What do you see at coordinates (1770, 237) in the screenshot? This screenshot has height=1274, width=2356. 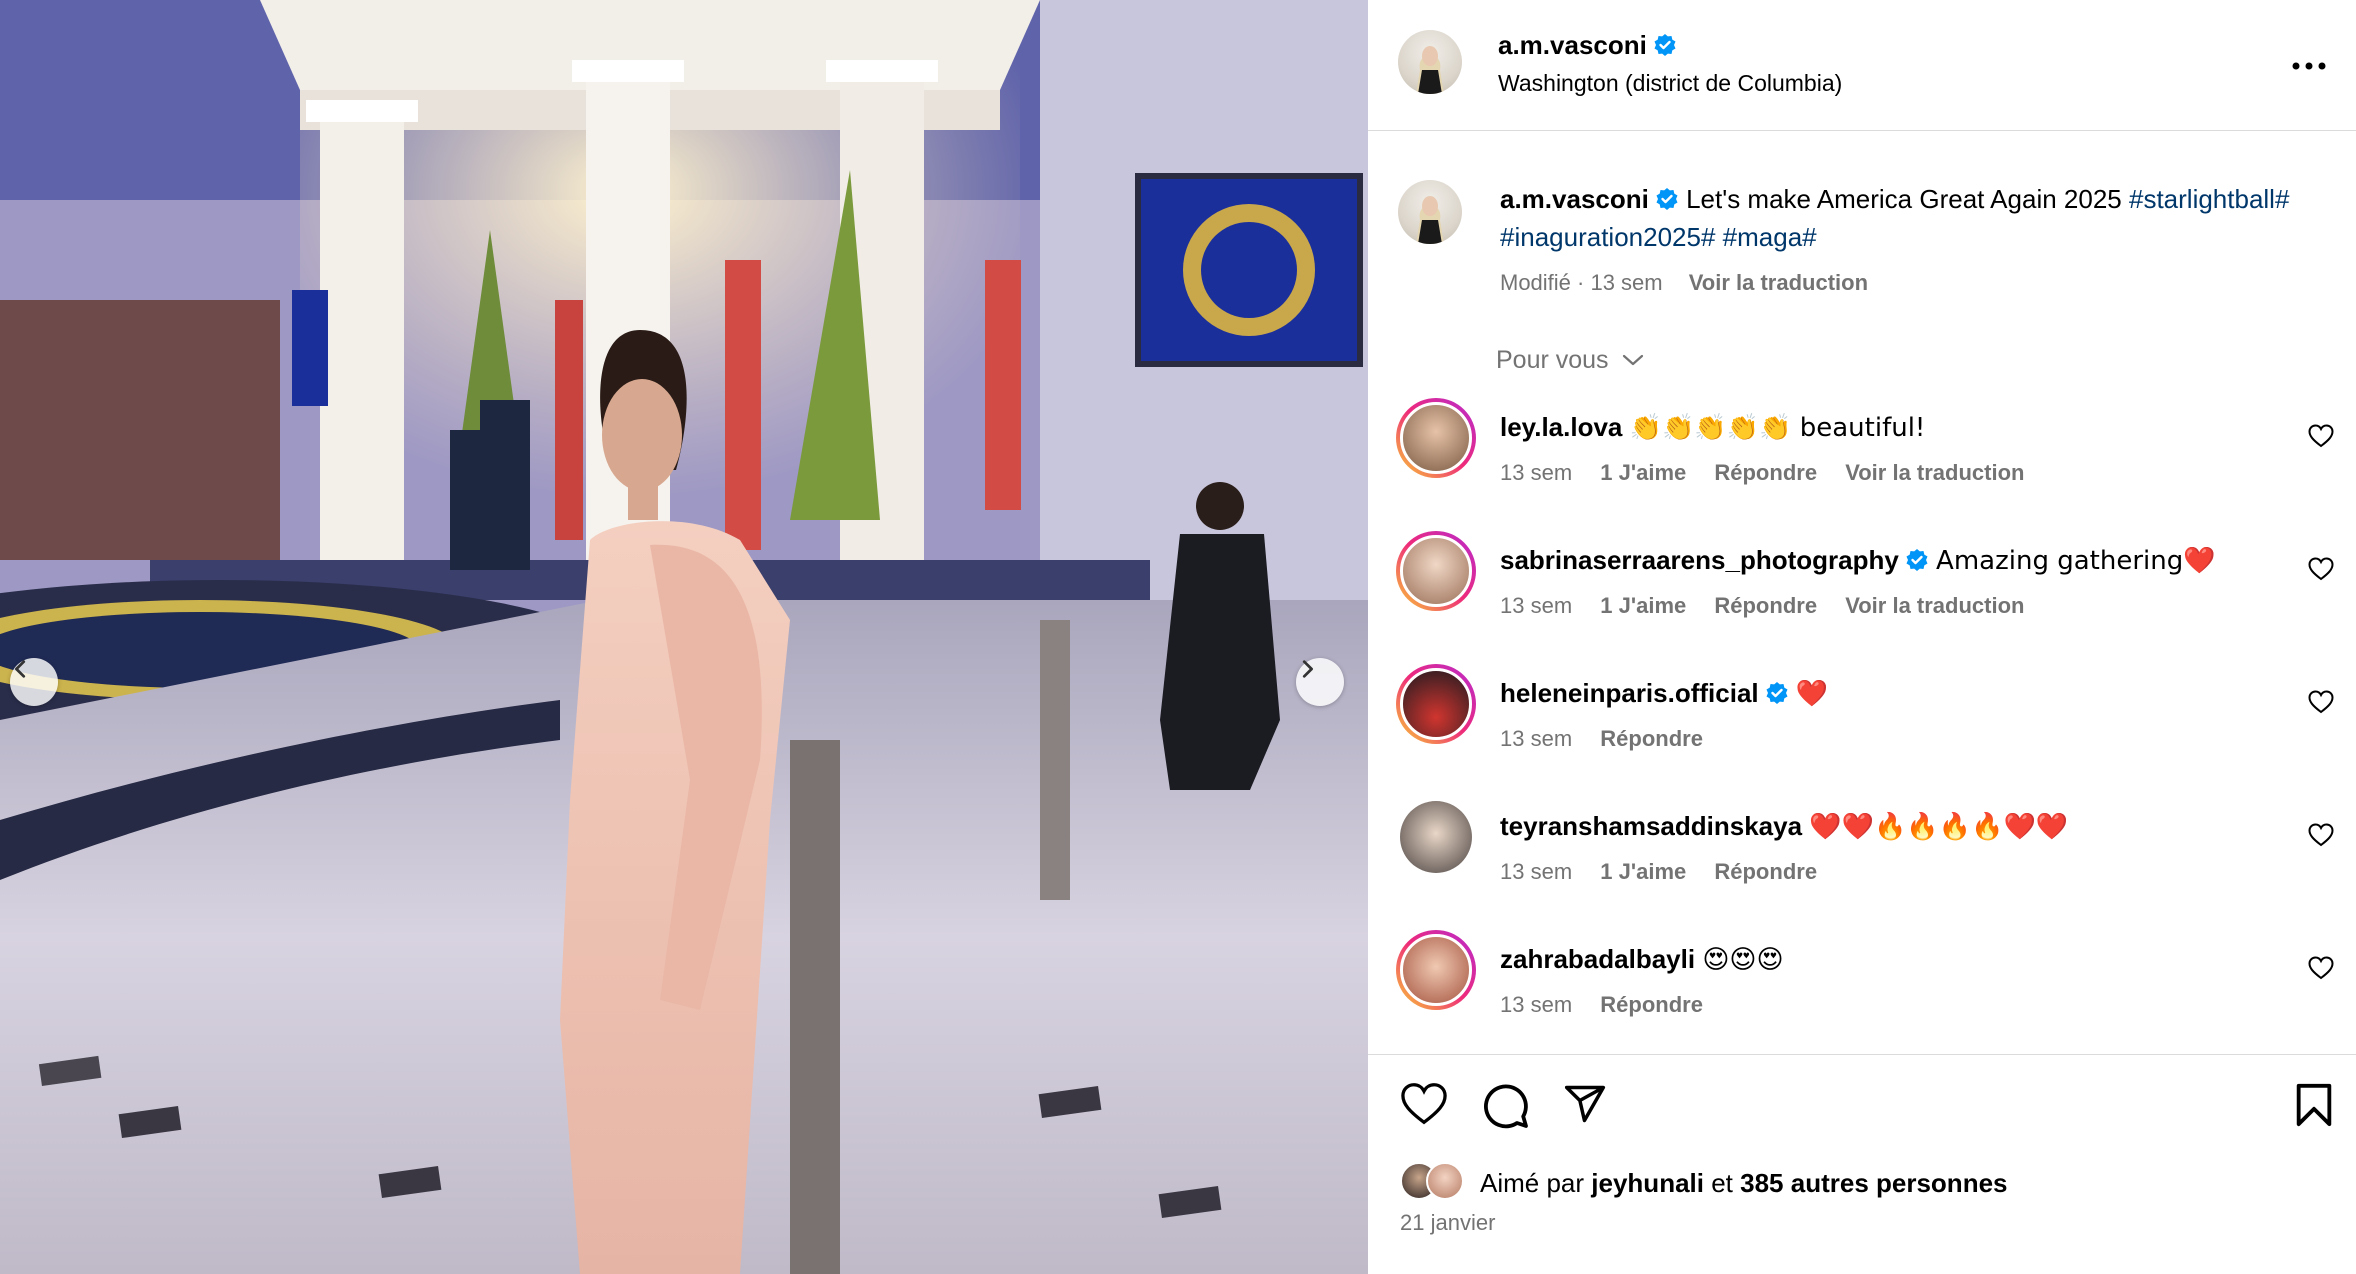 I see `hashtag-link: #maga#` at bounding box center [1770, 237].